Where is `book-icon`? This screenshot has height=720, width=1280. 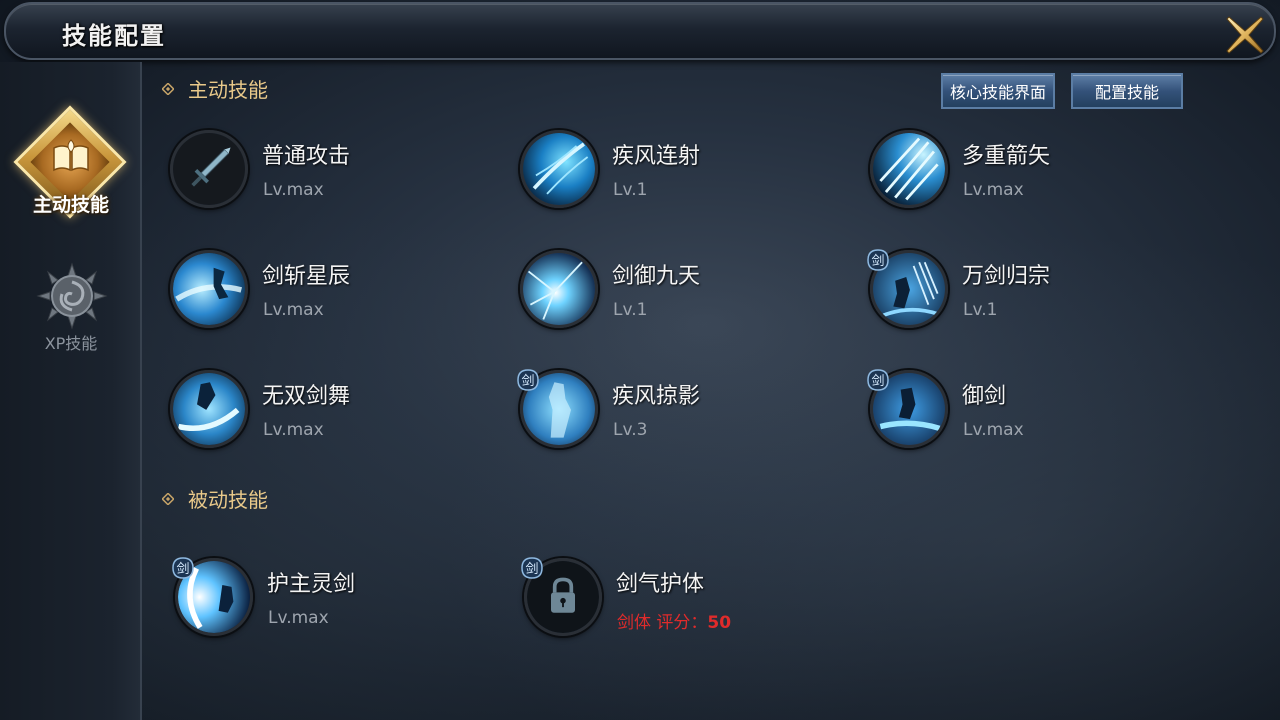
book-icon is located at coordinates (71, 155).